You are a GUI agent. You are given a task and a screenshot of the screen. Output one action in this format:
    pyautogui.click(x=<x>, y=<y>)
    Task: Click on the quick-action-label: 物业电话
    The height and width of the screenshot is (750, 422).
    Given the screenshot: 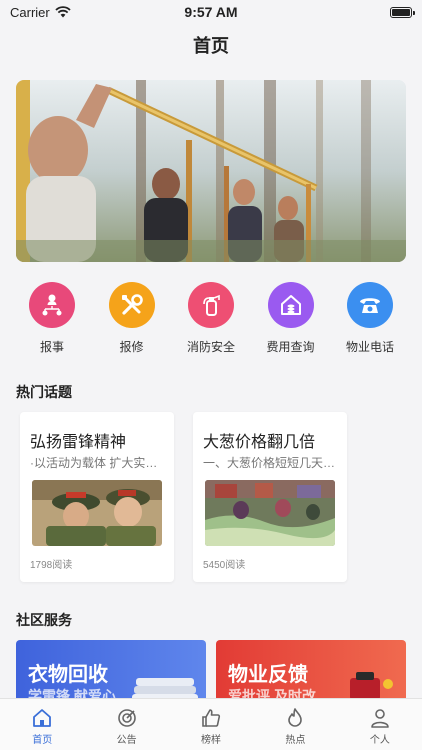 What is the action you would take?
    pyautogui.click(x=369, y=347)
    